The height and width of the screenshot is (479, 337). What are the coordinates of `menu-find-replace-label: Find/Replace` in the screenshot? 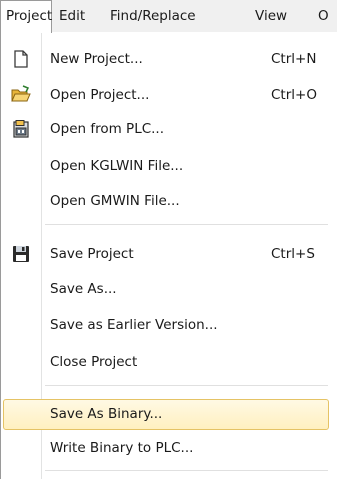 It's located at (153, 16).